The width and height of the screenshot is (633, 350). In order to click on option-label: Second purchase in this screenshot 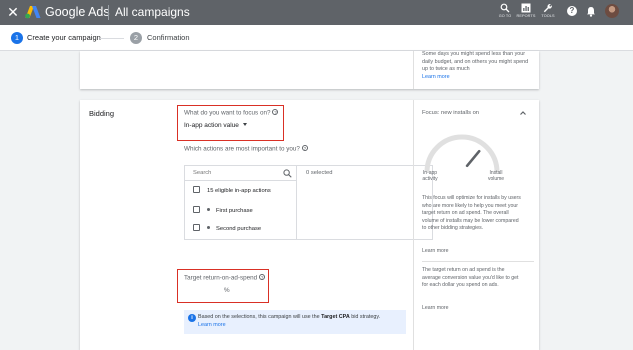, I will do `click(239, 229)`.